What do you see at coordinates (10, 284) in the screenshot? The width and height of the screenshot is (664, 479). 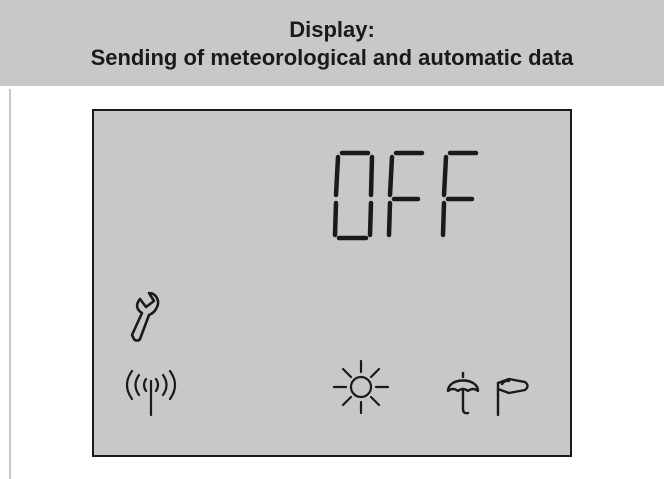 I see `left-margin-rule` at bounding box center [10, 284].